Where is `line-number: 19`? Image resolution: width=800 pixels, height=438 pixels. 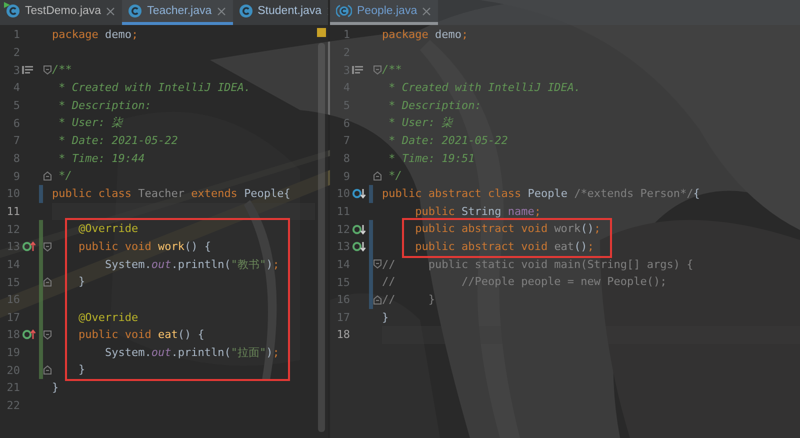 line-number: 19 is located at coordinates (13, 353).